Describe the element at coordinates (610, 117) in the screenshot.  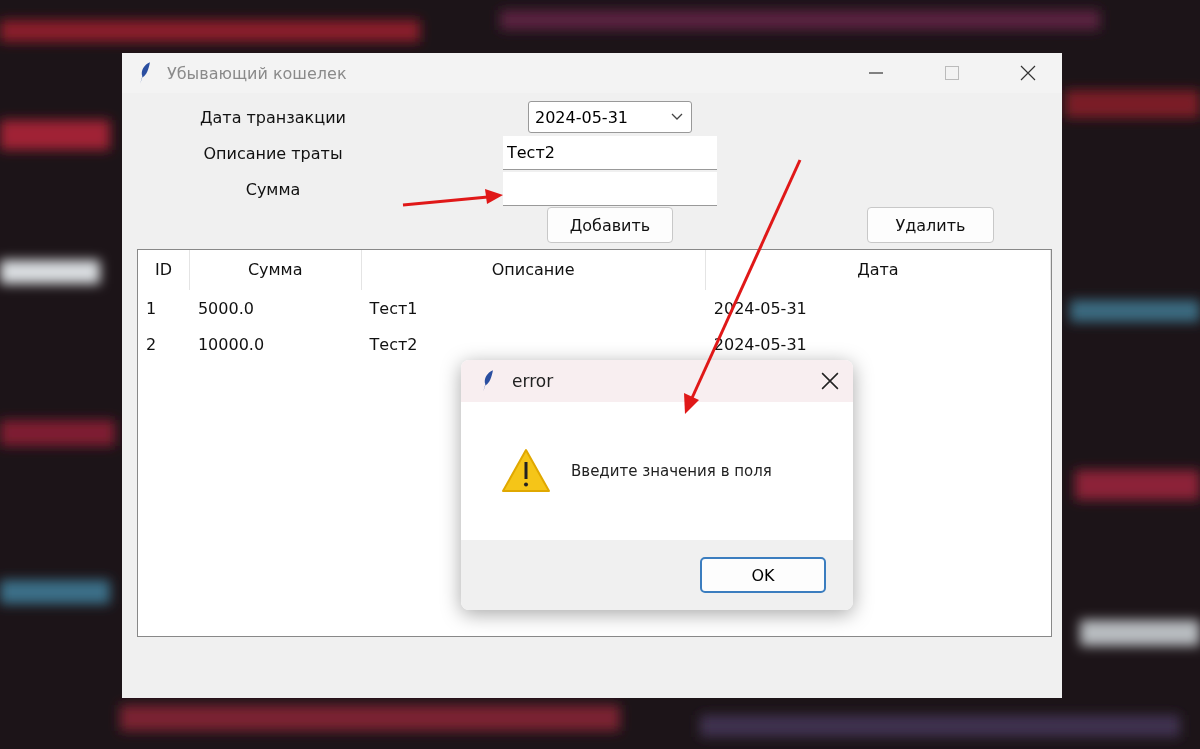
I see `date-dropdown: 2024-05-31` at that location.